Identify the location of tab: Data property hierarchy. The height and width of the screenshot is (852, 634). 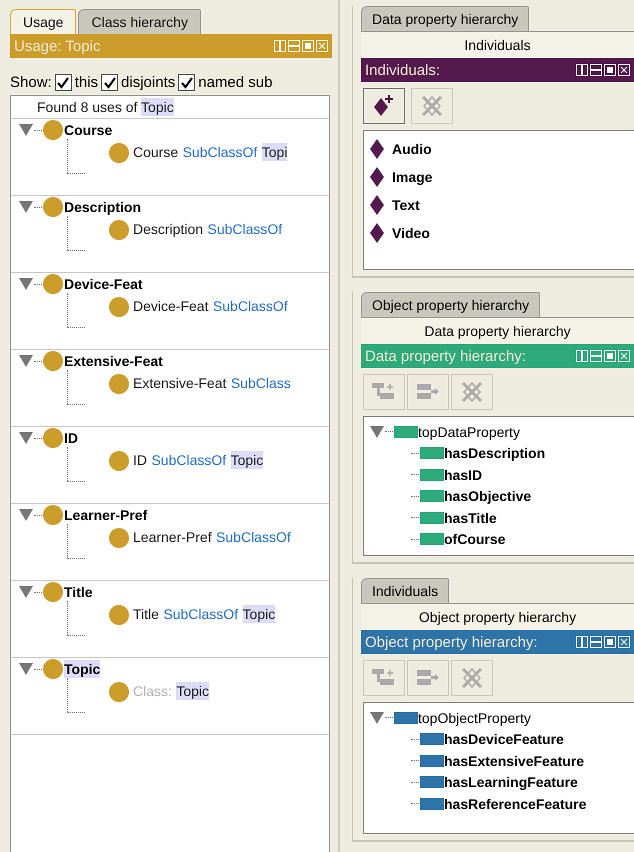
(445, 18).